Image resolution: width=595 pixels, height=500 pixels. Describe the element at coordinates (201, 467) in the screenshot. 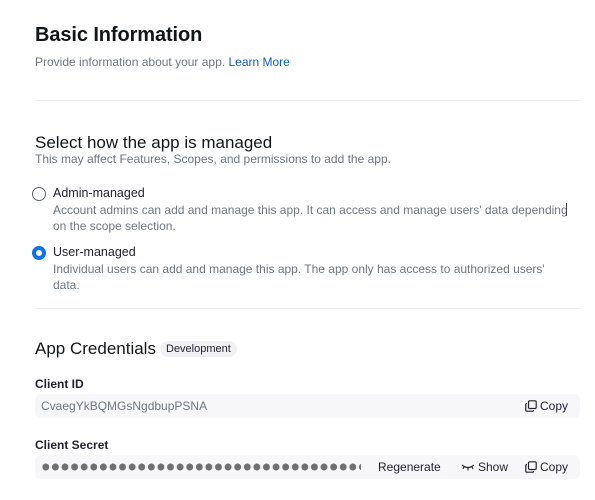

I see `masked-secret-dots` at that location.